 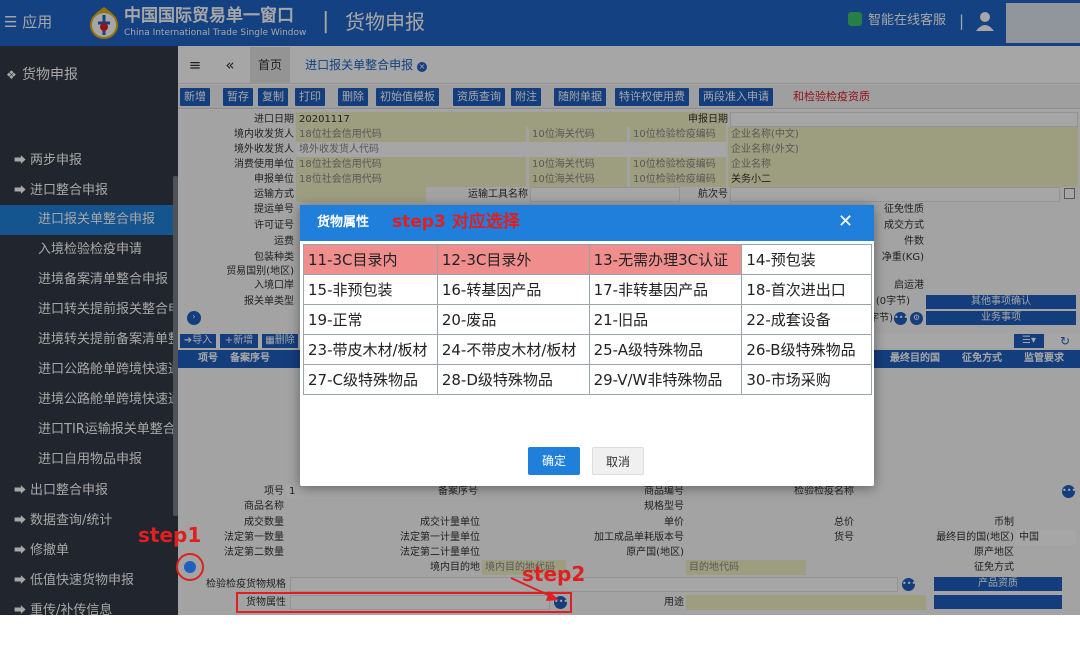 I want to click on attribute-option: 23-带皮木材/板材, so click(x=371, y=350).